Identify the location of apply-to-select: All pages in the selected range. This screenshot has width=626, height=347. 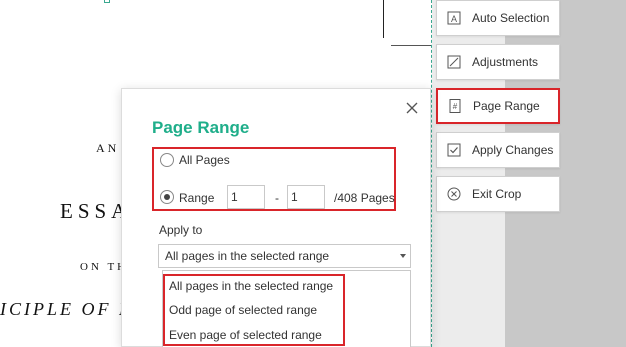
(284, 256).